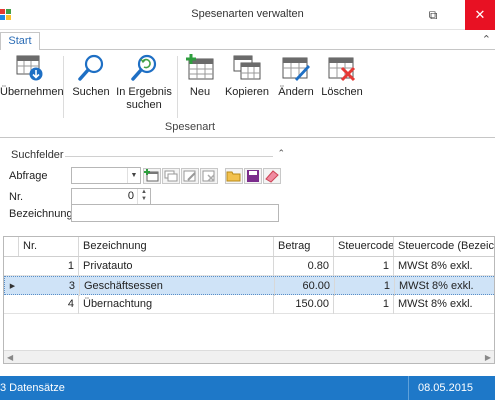 The height and width of the screenshot is (400, 495). What do you see at coordinates (176, 246) in the screenshot?
I see `column-header-bezeichnung: Bezeichnung` at bounding box center [176, 246].